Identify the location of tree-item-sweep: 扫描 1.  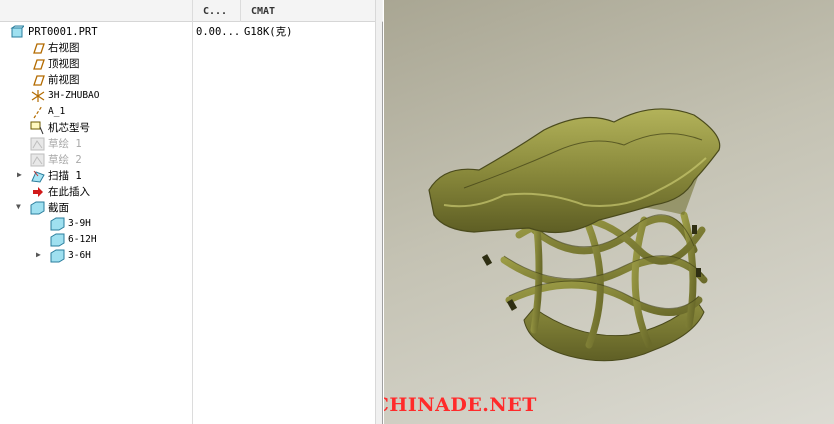
(56, 176).